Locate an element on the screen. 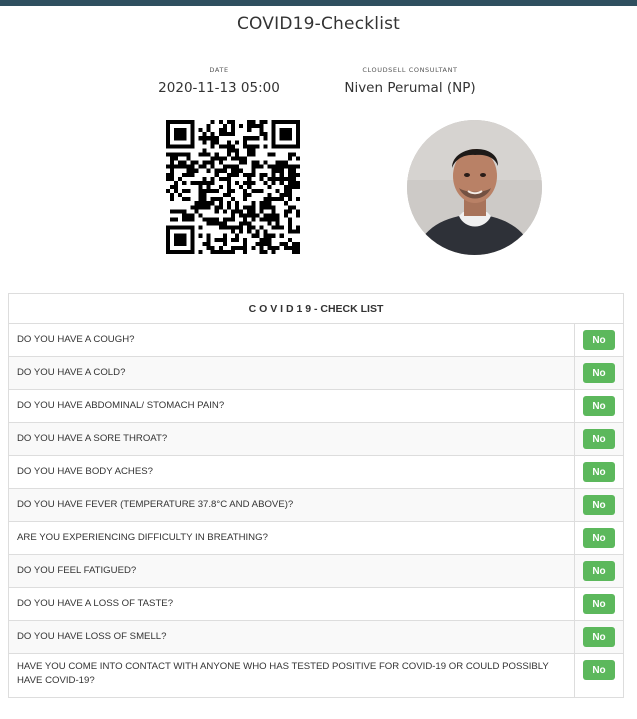  question-text: DO YOU HAVE A COUGH? is located at coordinates (292, 340).